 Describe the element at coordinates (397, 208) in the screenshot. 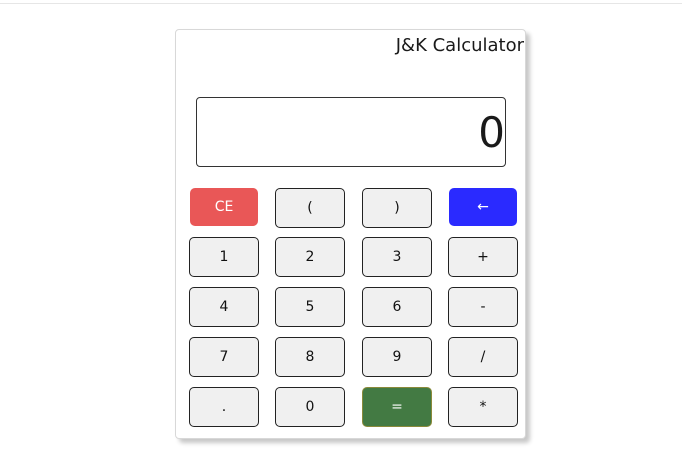

I see `close-paren-button: )` at that location.